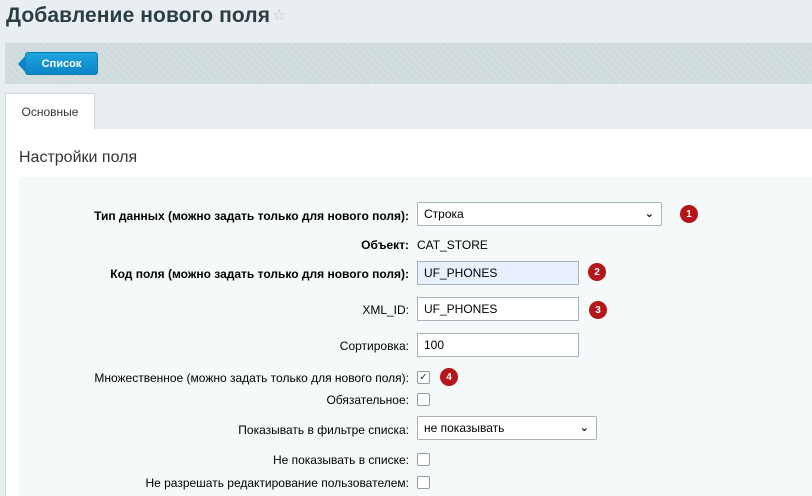 The height and width of the screenshot is (496, 812). I want to click on list-button: Список, so click(58, 63).